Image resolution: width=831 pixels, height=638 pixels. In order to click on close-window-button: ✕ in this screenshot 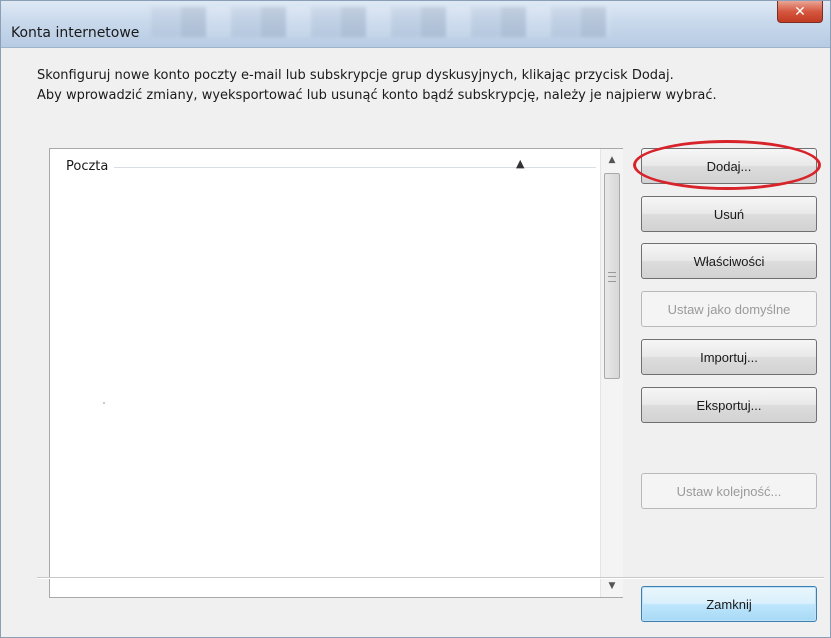, I will do `click(800, 12)`.